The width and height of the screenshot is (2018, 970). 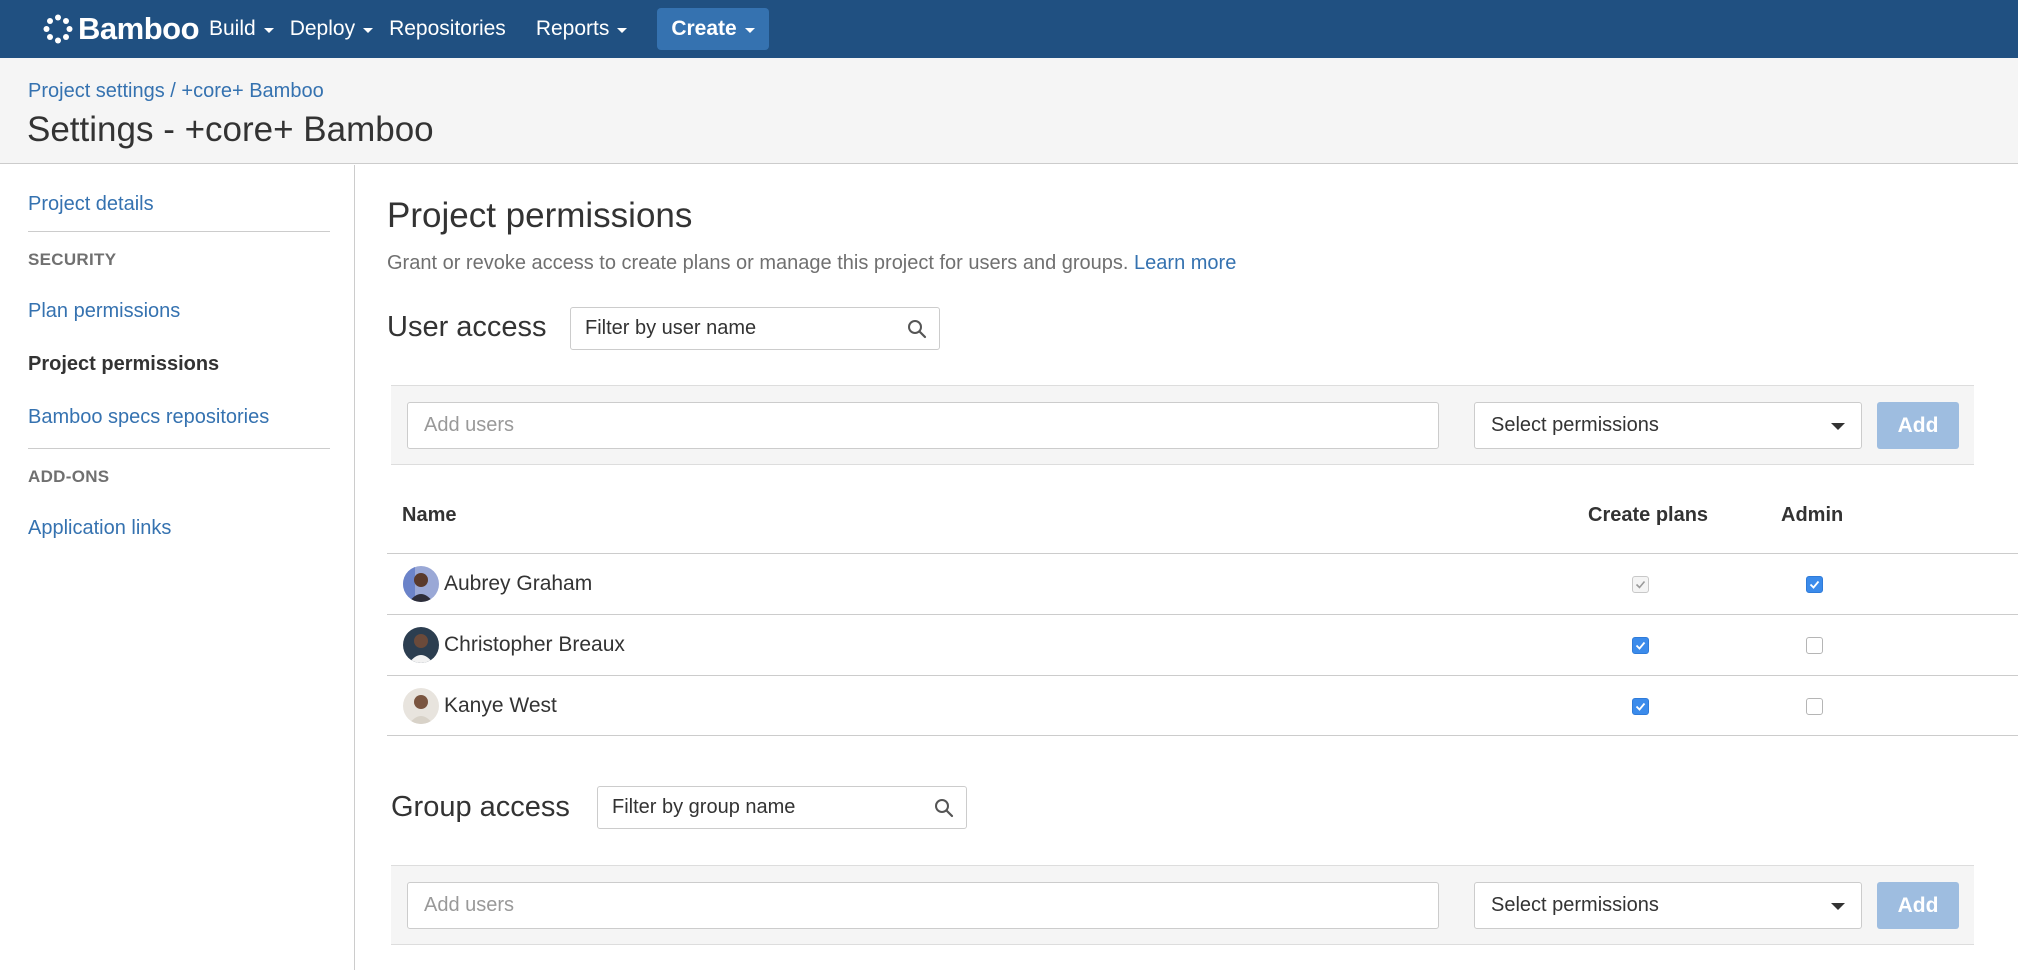 I want to click on sidebar-item-specs-repositories: Bamboo specs repositories, so click(x=148, y=417).